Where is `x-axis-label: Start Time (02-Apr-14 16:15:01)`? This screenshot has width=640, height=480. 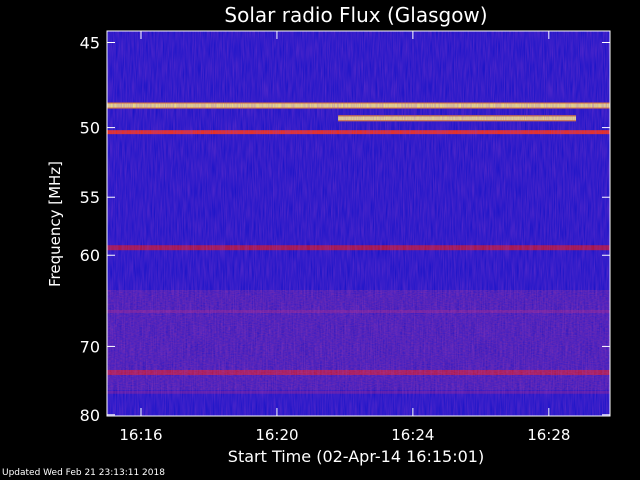 x-axis-label: Start Time (02-Apr-14 16:15:01) is located at coordinates (356, 456).